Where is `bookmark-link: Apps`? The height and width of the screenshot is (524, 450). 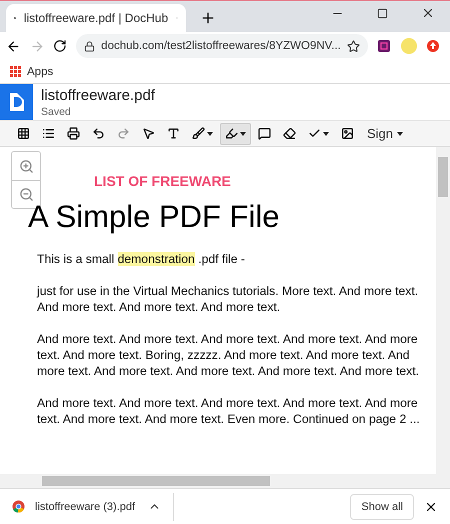
bookmark-link: Apps is located at coordinates (40, 72).